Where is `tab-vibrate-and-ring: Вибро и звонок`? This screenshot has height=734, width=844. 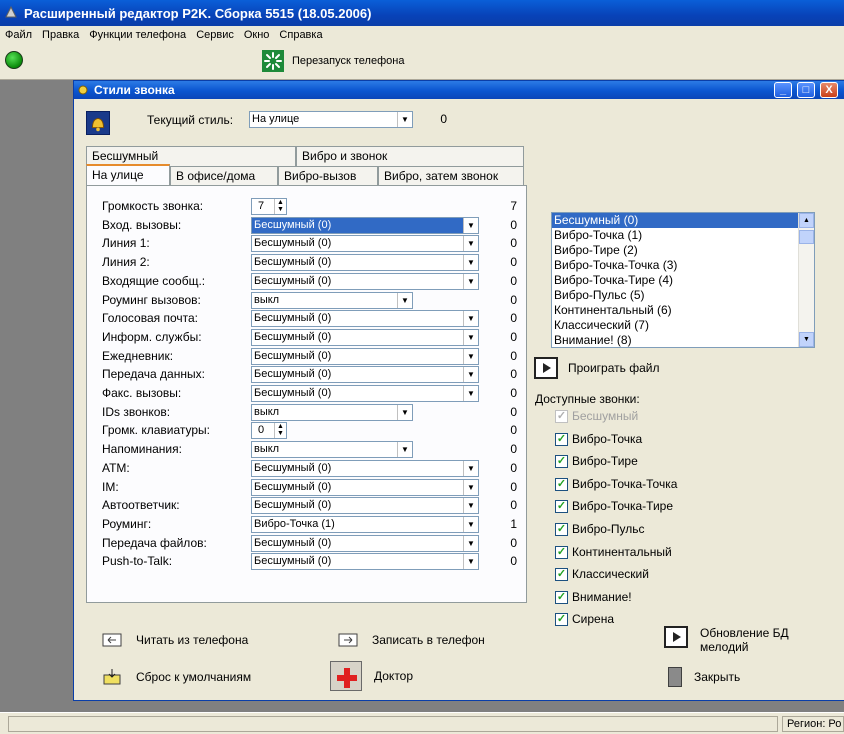 tab-vibrate-and-ring: Вибро и звонок is located at coordinates (410, 156).